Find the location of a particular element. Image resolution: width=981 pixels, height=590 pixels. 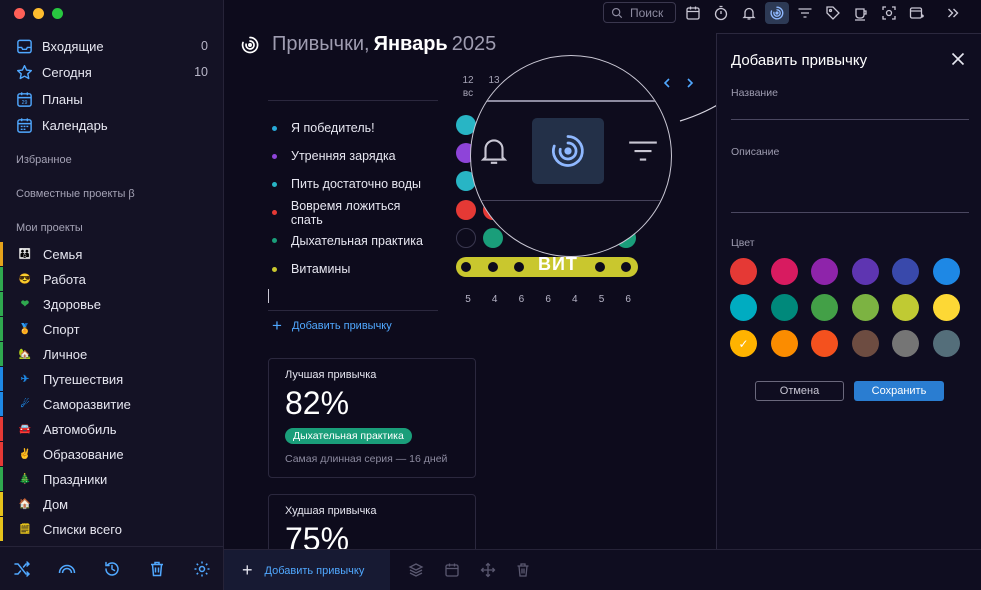

add-habit-link: + Добавить привычку is located at coordinates (332, 325).